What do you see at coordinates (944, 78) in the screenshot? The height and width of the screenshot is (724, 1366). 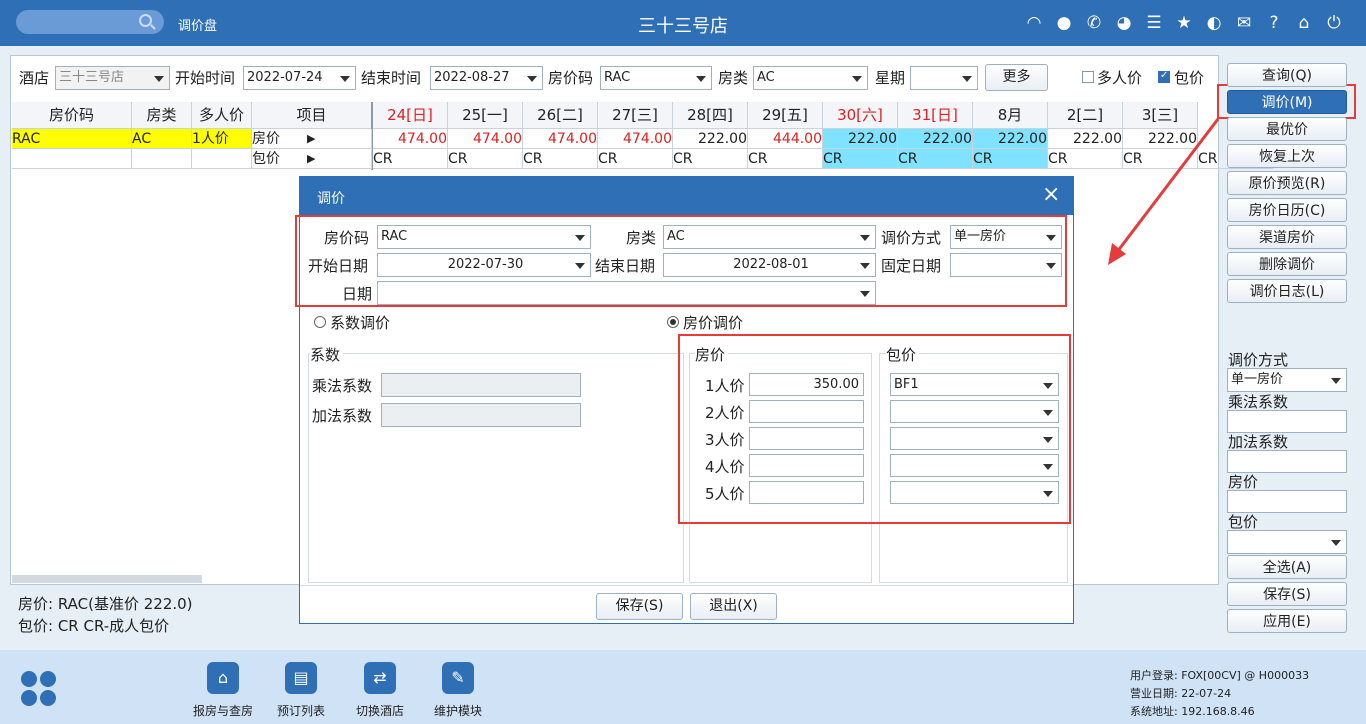 I see `week-select` at bounding box center [944, 78].